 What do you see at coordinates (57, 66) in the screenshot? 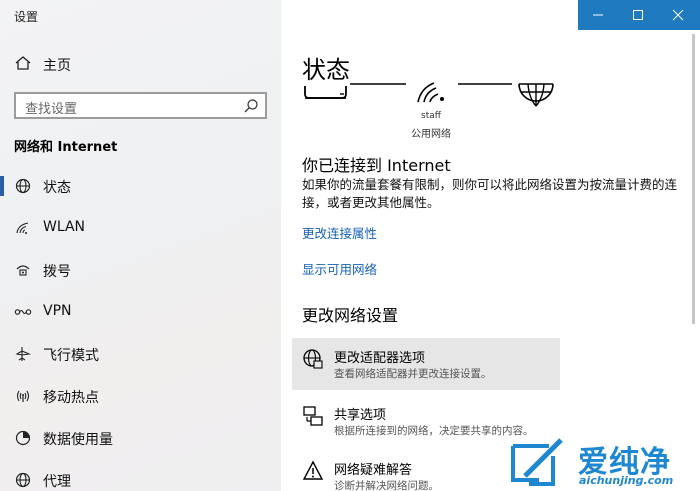
I see `home-label: 主页` at bounding box center [57, 66].